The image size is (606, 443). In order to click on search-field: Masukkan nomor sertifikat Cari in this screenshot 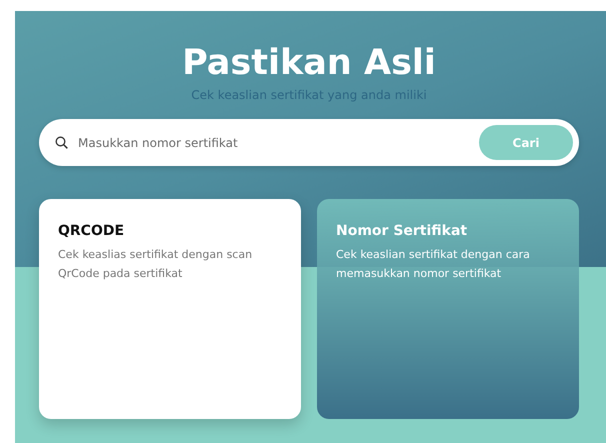, I will do `click(309, 142)`.